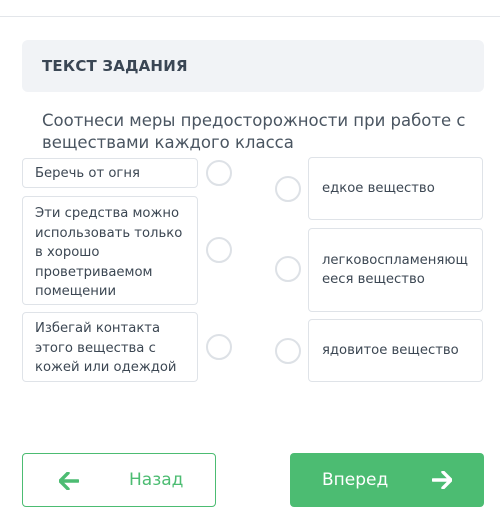 The height and width of the screenshot is (519, 500). What do you see at coordinates (219, 347) in the screenshot?
I see `left-item-3-radio` at bounding box center [219, 347].